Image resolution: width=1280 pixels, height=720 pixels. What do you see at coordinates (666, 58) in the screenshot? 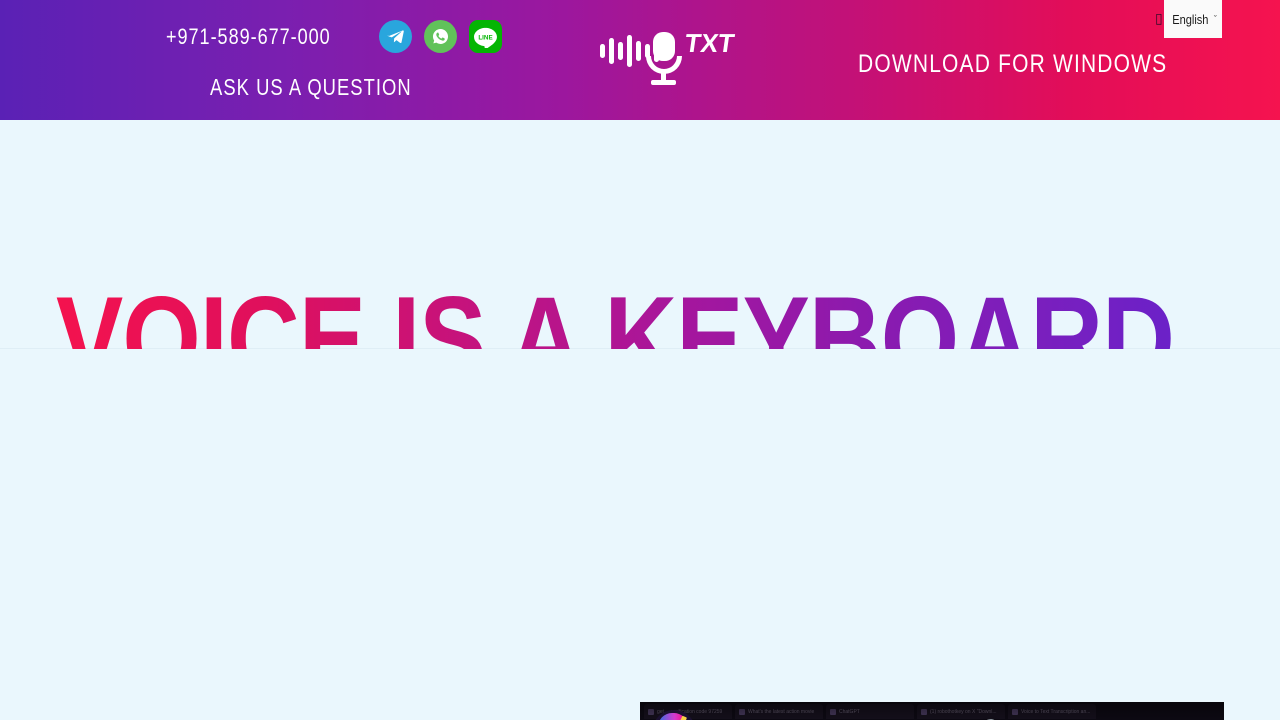
I see `site-logo: TXT` at bounding box center [666, 58].